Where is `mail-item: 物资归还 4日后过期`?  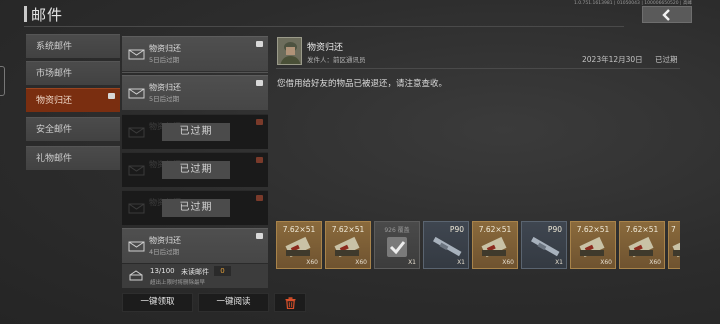
mail-item: 物资归还 4日后过期 is located at coordinates (195, 245).